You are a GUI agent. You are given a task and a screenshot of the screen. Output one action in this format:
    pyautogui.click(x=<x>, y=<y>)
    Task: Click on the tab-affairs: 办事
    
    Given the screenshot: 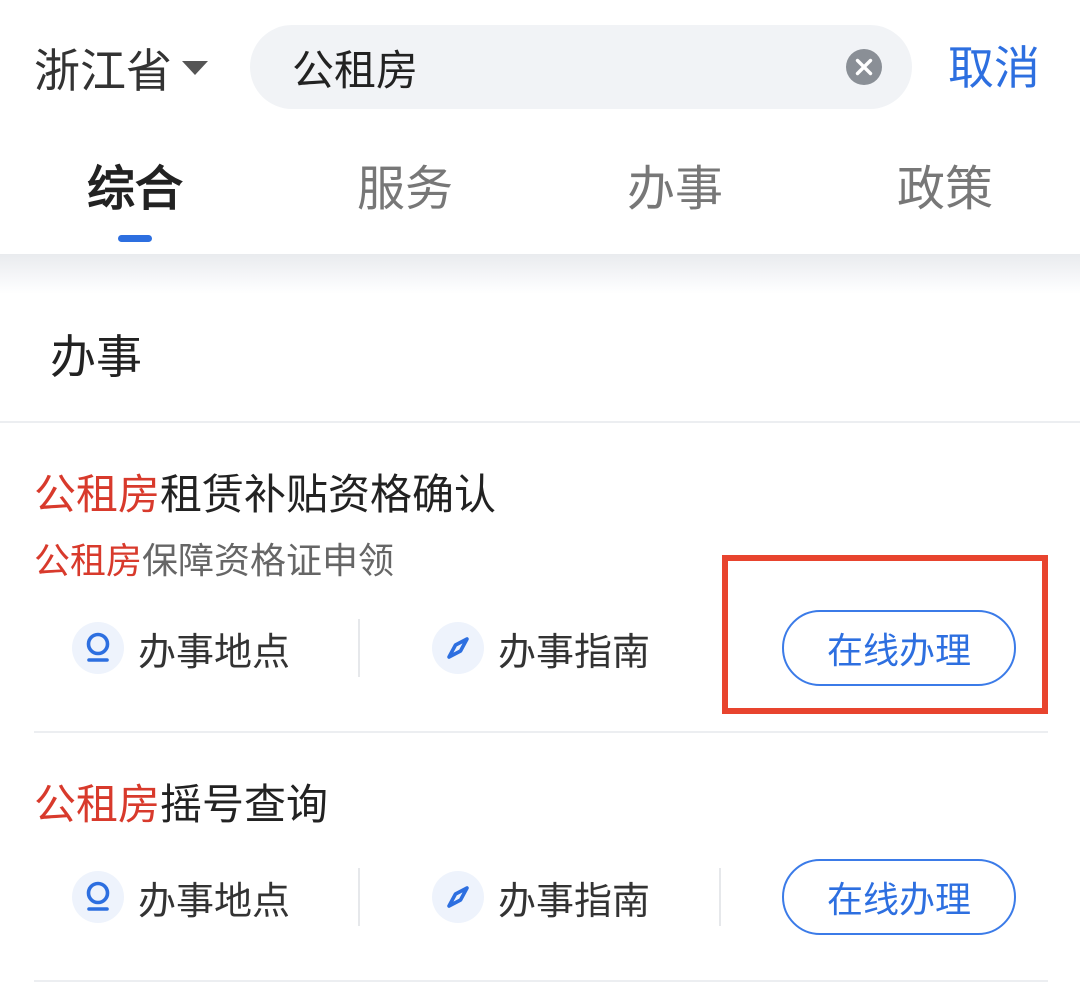 What is the action you would take?
    pyautogui.click(x=675, y=189)
    